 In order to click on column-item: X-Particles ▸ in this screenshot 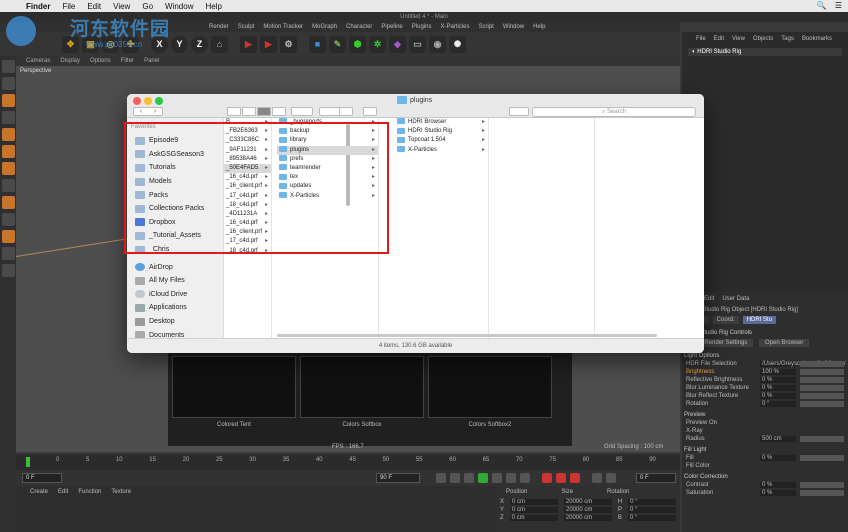, I will do `click(441, 150)`.